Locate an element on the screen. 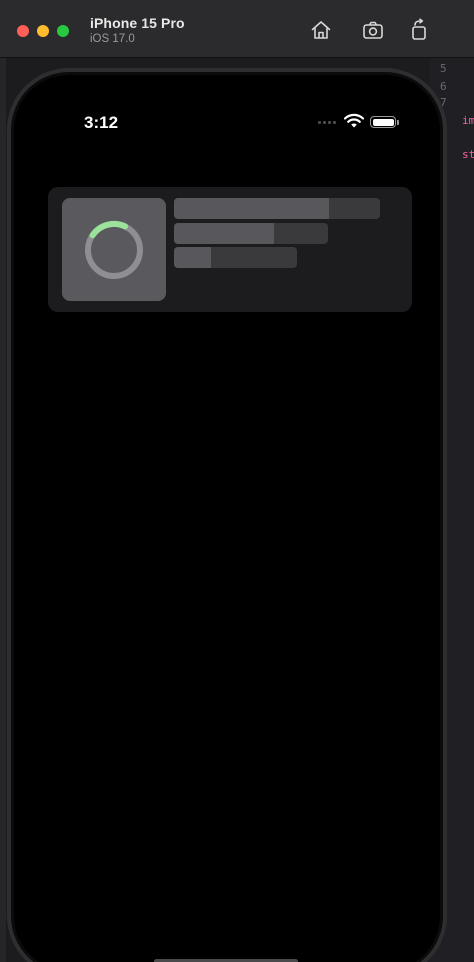  close-button is located at coordinates (23, 31).